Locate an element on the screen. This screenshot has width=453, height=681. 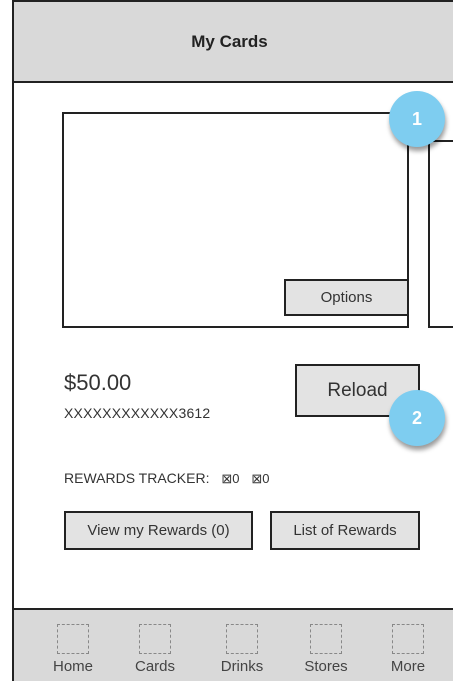
stores-icon is located at coordinates (326, 639).